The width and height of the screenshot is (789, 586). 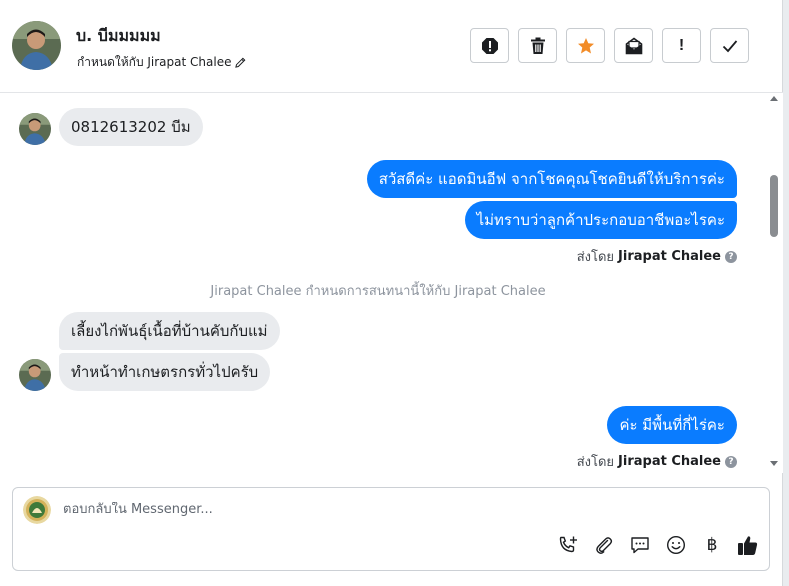 I want to click on payment-button: ฿, so click(x=712, y=545).